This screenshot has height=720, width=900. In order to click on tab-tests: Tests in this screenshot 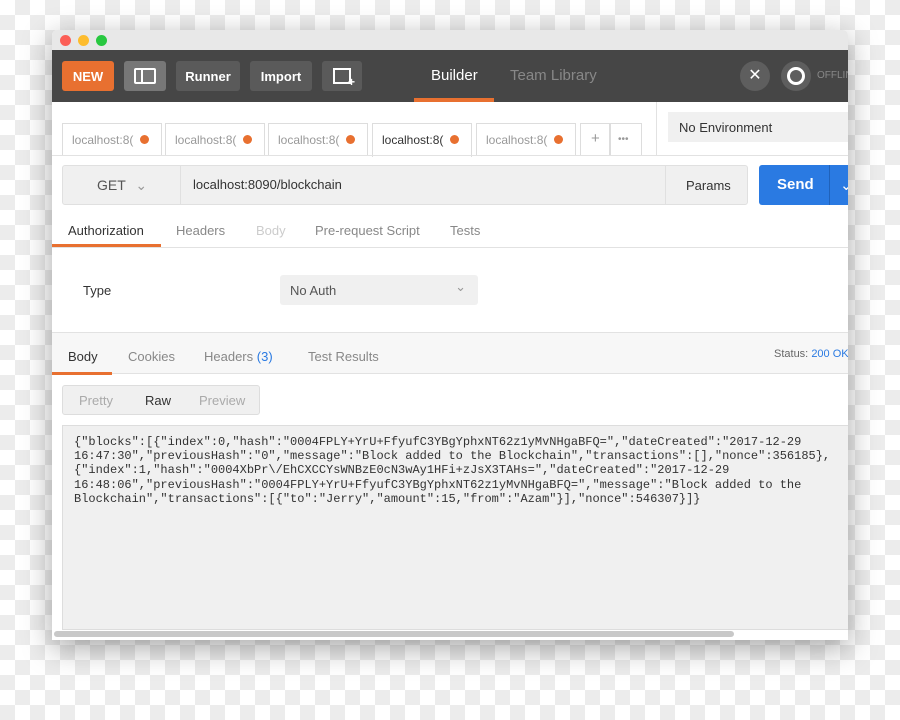, I will do `click(465, 230)`.